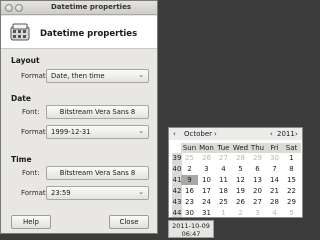 The width and height of the screenshot is (320, 240). I want to click on calendar-header: ‹ October › ‹ 2011 ›, so click(235, 134).